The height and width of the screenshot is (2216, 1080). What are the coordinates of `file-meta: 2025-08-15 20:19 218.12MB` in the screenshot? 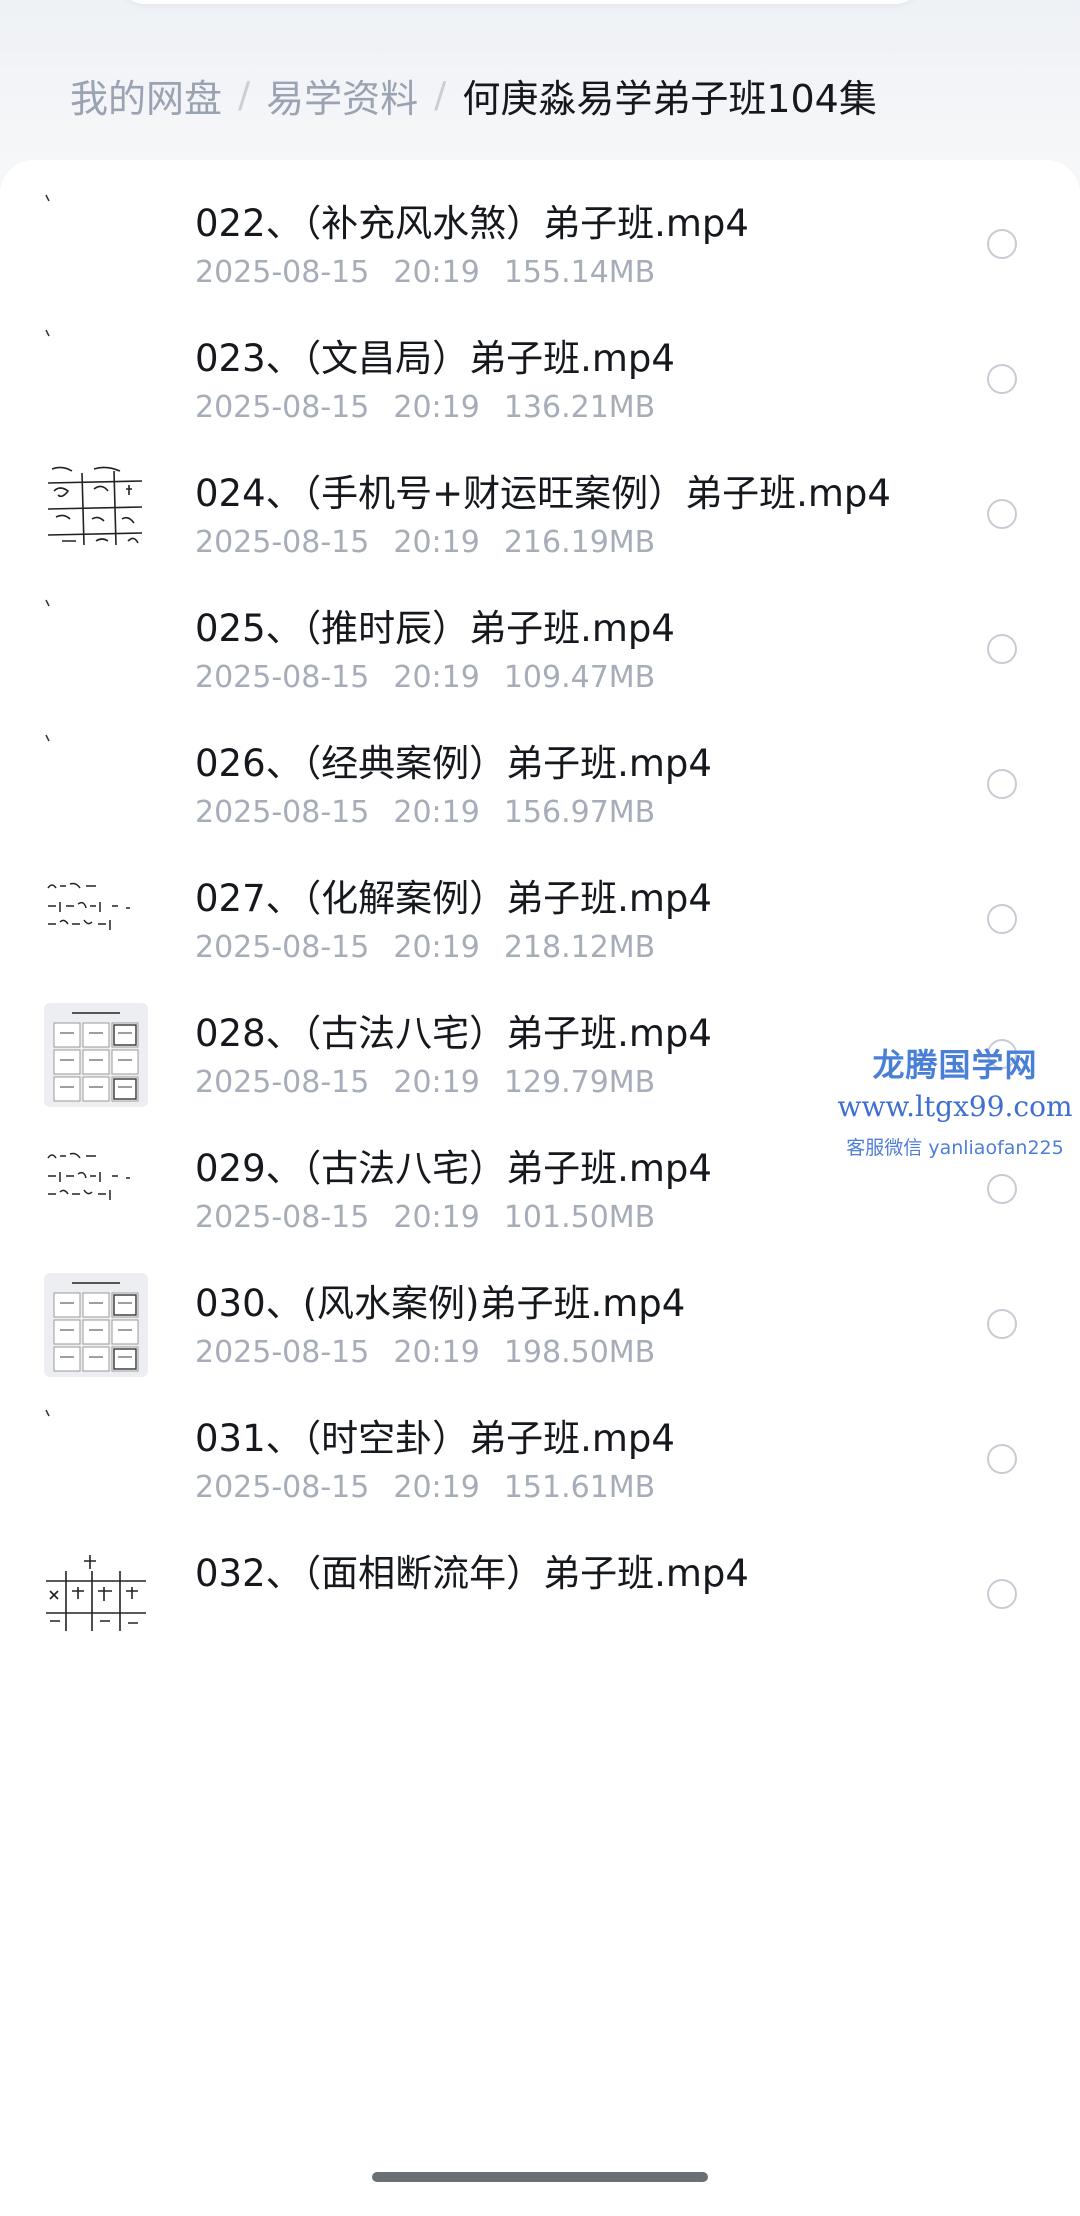 It's located at (437, 947).